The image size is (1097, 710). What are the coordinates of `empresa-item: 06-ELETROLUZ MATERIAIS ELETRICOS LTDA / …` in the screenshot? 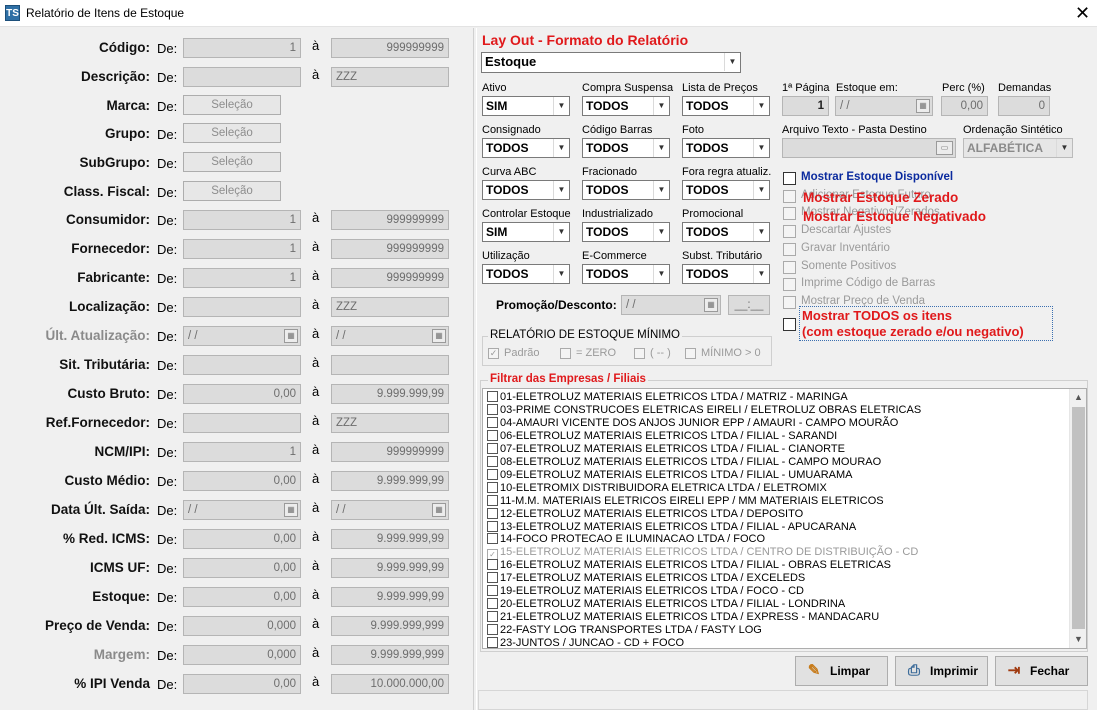 It's located at (662, 436).